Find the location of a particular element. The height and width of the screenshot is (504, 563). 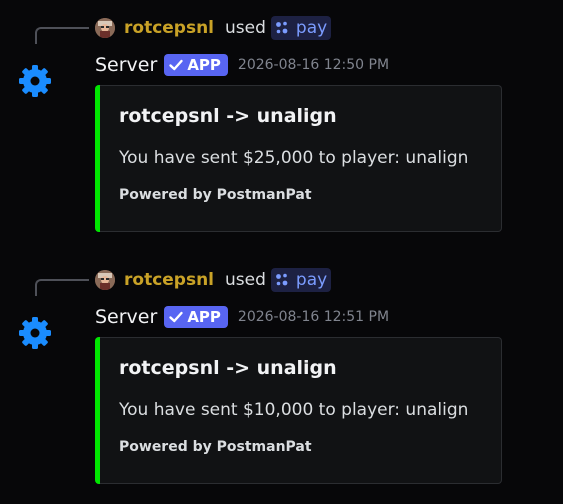

message-header: Server APP 2026-08-16 12:50 PM is located at coordinates (242, 65).